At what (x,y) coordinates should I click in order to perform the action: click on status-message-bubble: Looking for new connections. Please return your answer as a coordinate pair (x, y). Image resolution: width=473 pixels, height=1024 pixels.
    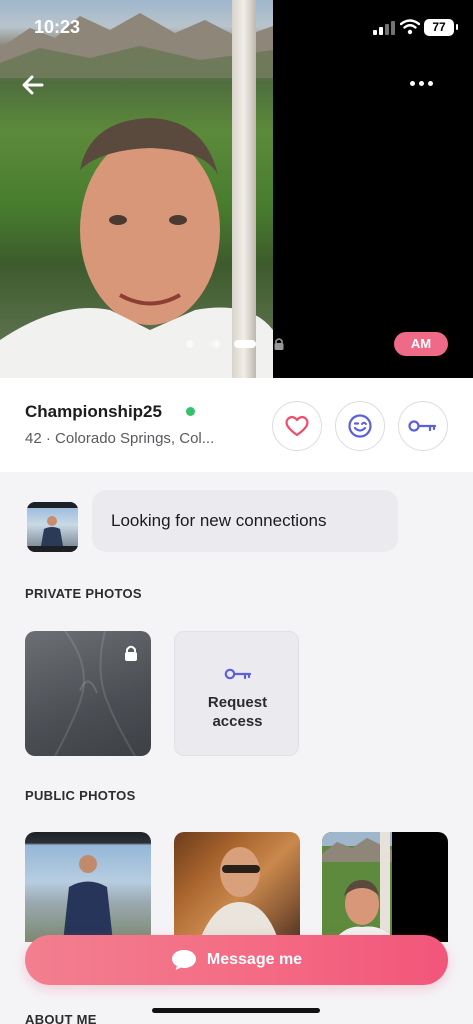
    Looking at the image, I should click on (245, 521).